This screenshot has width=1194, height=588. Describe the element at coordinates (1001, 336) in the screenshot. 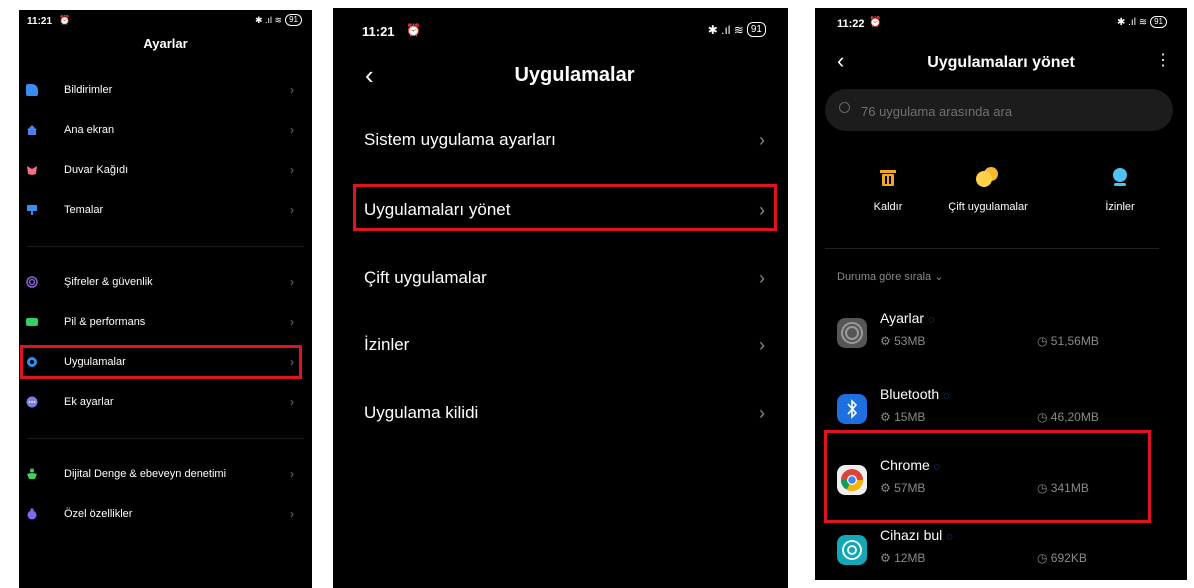

I see `app-row-settings: Ayarlar ◌ ⚙ 53MB ◷ 51,56MB` at that location.